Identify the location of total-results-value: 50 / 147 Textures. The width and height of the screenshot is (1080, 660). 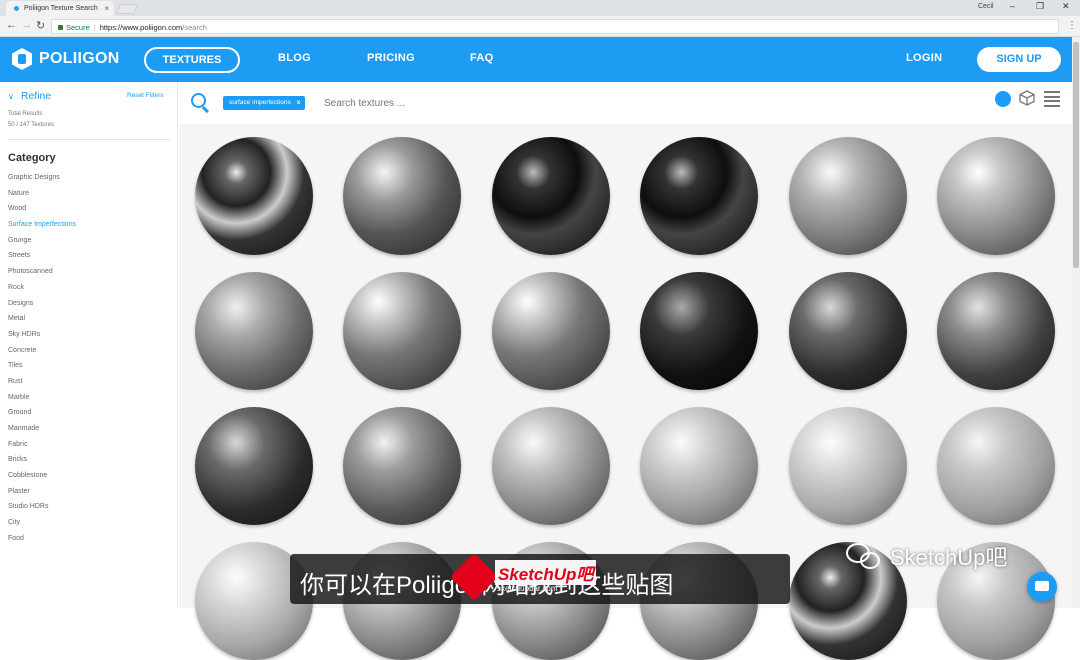
(31, 125).